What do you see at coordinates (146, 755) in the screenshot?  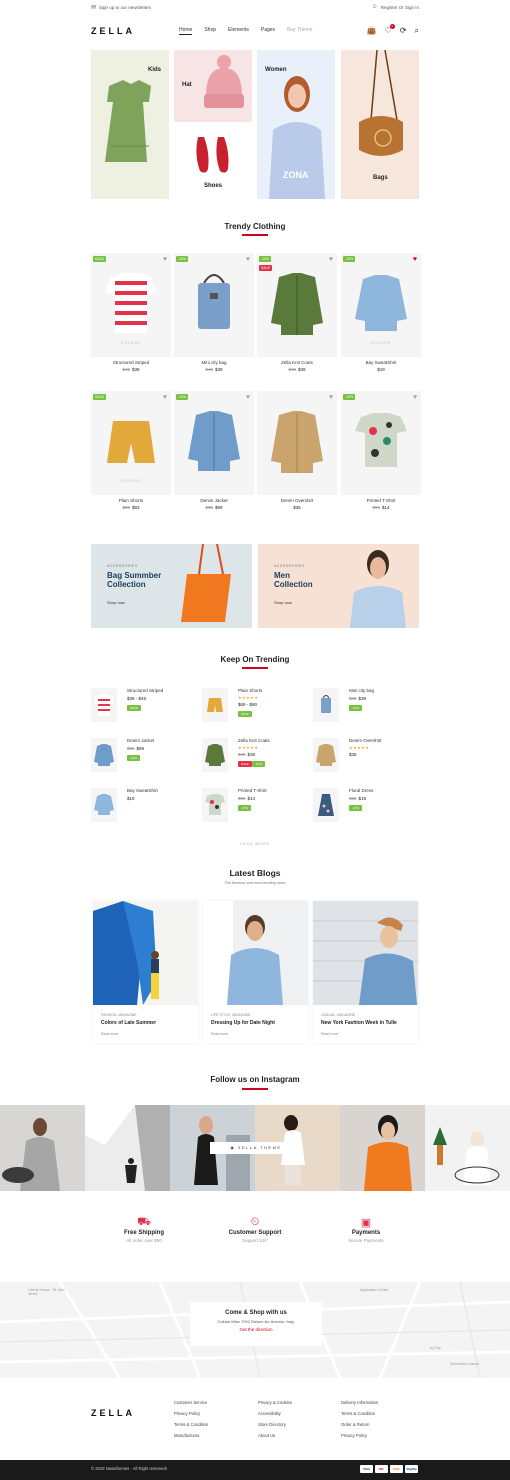 I see `trend-item: Denim Jacket $95 $99 -10%` at bounding box center [146, 755].